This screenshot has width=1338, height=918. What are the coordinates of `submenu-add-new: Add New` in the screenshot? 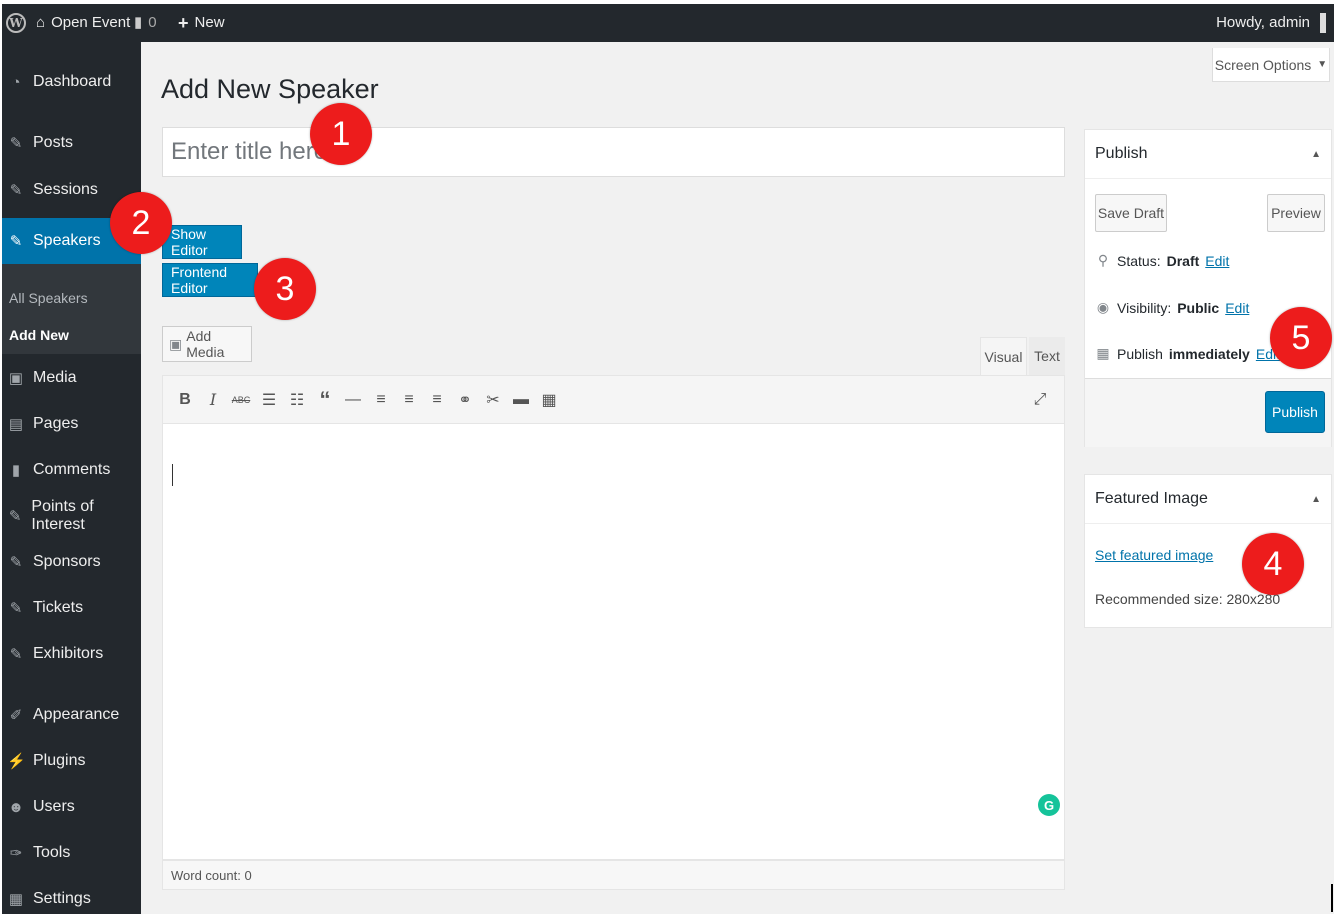 It's located at (39, 335).